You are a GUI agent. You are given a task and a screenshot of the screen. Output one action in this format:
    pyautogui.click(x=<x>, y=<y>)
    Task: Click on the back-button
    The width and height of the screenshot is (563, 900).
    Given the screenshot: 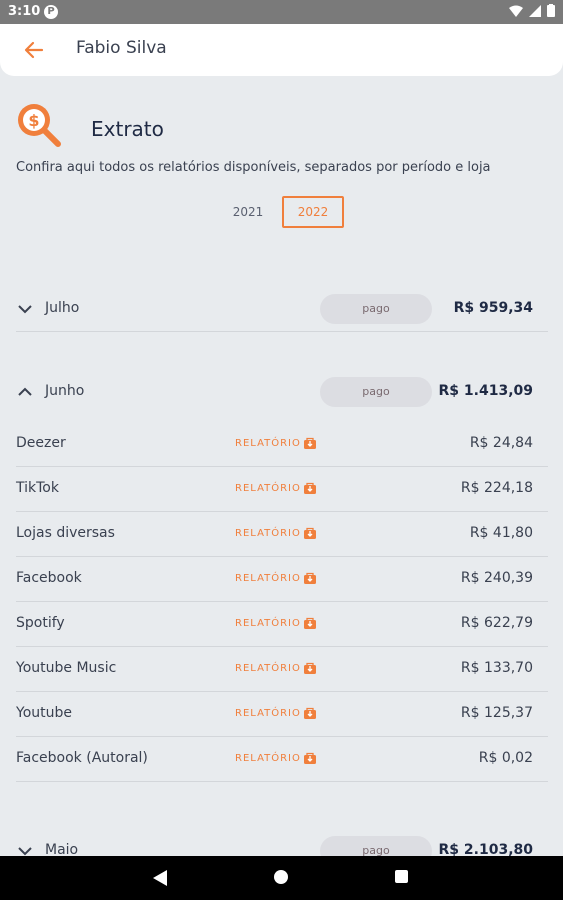 What is the action you would take?
    pyautogui.click(x=34, y=50)
    